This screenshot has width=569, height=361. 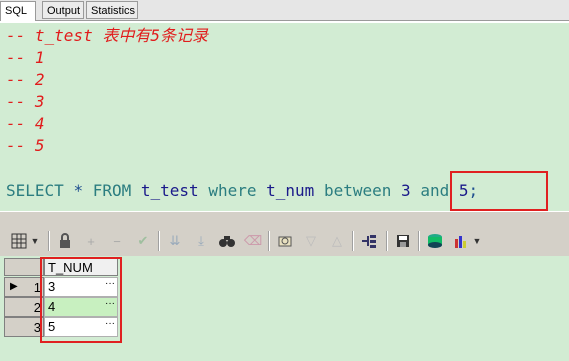 I want to click on current-row-icon: ▶, so click(x=14, y=286).